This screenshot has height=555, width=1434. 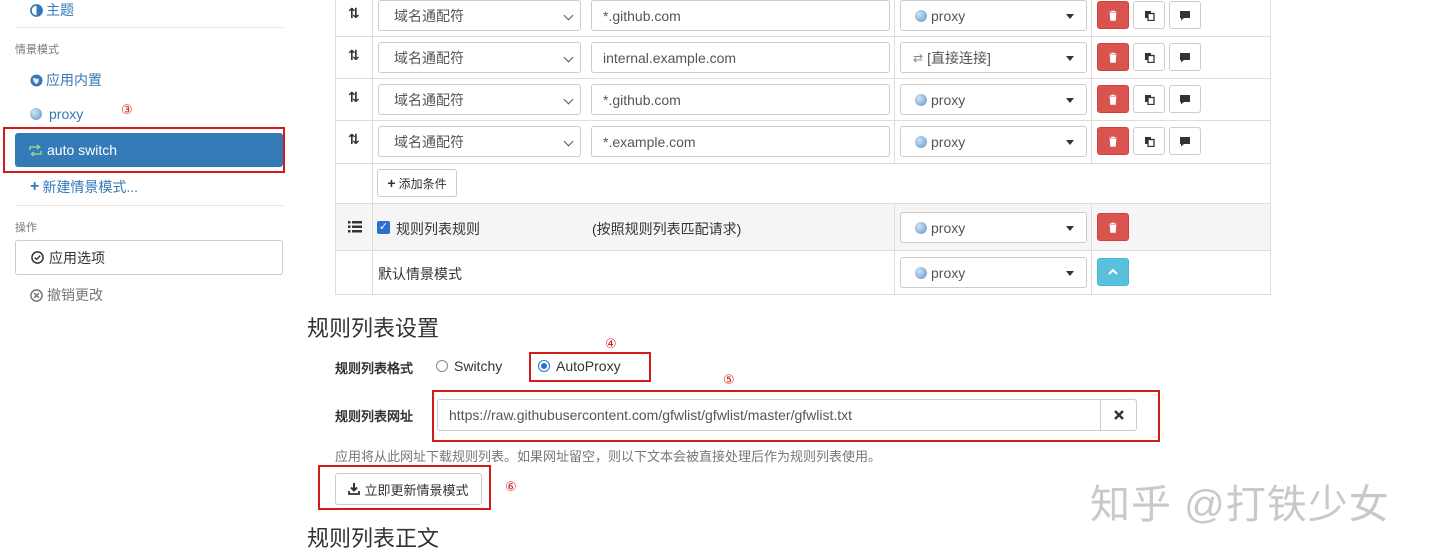 What do you see at coordinates (374, 368) in the screenshot?
I see `format-label: 规则列表格式` at bounding box center [374, 368].